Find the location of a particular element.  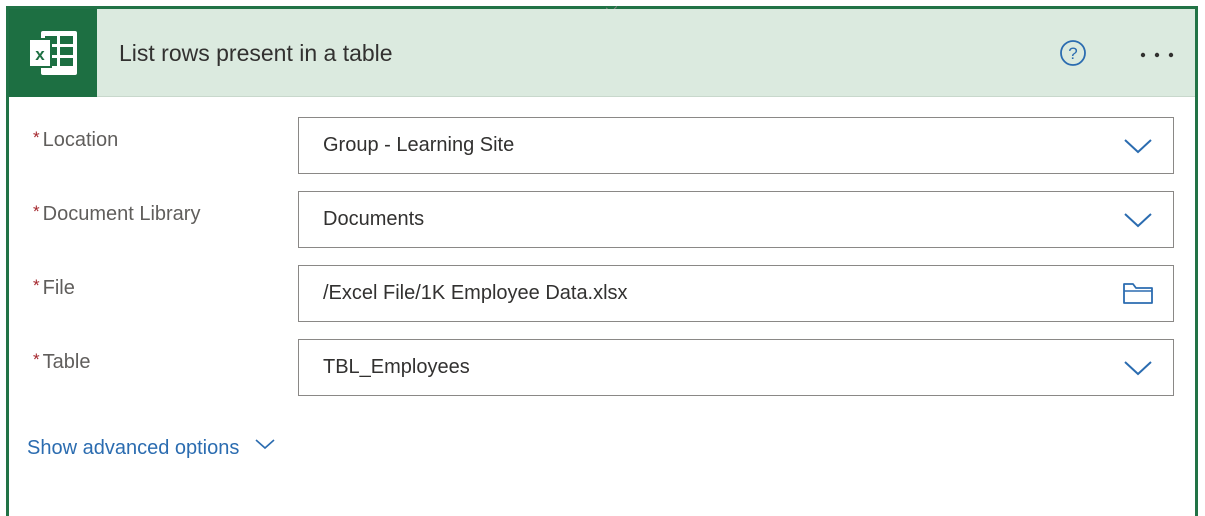

location-label: * Location is located at coordinates (76, 140).